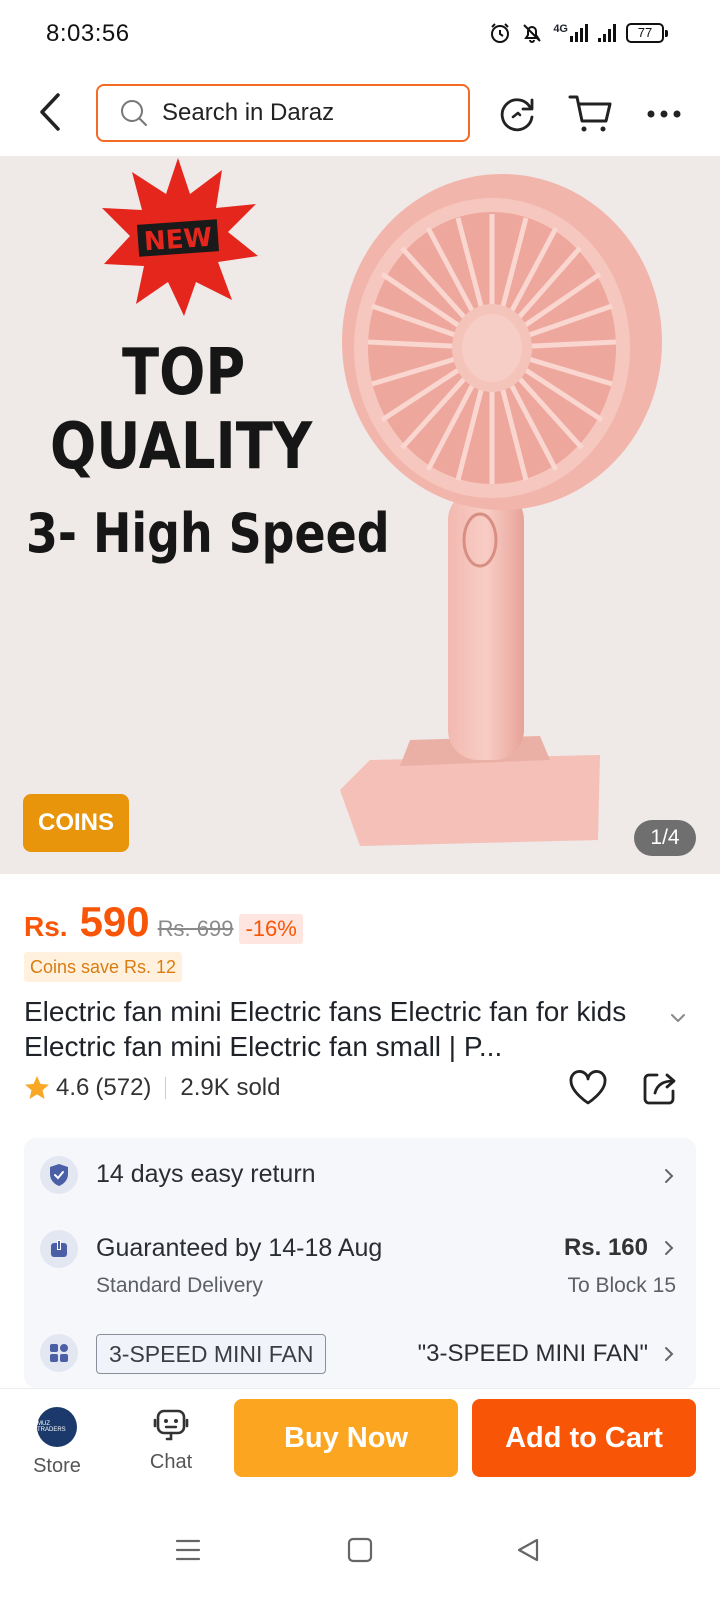 This screenshot has width=720, height=1600. I want to click on top-header: Search in Daraz, so click(360, 113).